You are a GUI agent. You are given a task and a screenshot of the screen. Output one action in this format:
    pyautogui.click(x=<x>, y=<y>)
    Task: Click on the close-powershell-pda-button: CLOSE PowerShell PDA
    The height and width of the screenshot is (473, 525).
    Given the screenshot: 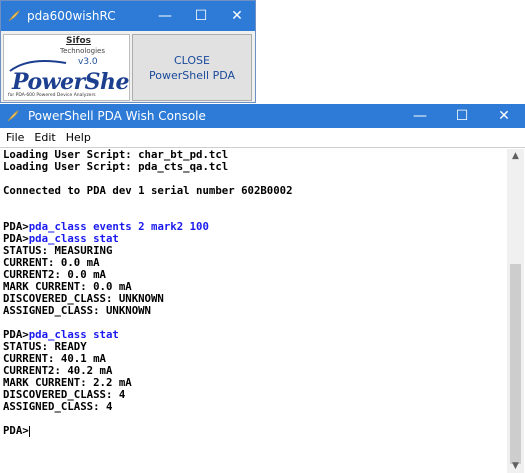 What is the action you would take?
    pyautogui.click(x=192, y=67)
    